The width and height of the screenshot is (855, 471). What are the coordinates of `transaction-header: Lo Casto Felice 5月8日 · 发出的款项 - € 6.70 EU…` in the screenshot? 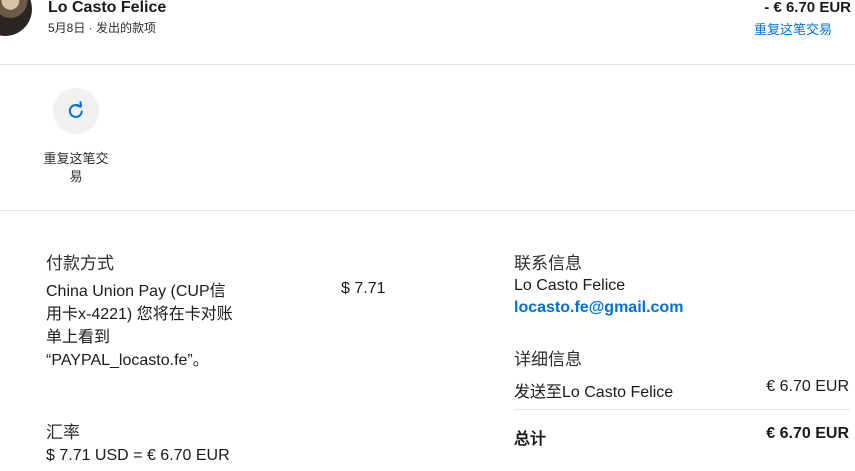 It's located at (427, 32).